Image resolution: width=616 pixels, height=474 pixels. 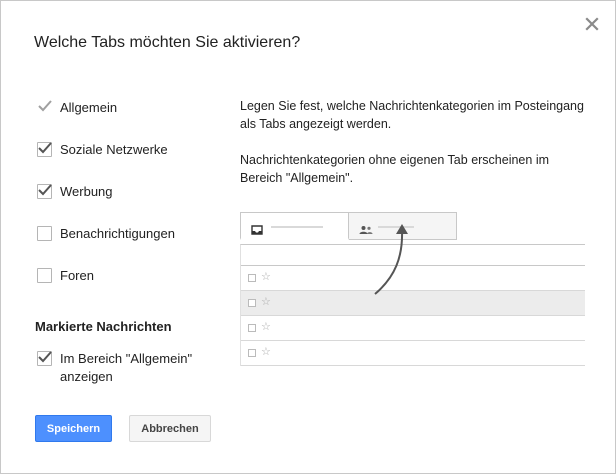 What do you see at coordinates (592, 24) in the screenshot?
I see `close-icon` at bounding box center [592, 24].